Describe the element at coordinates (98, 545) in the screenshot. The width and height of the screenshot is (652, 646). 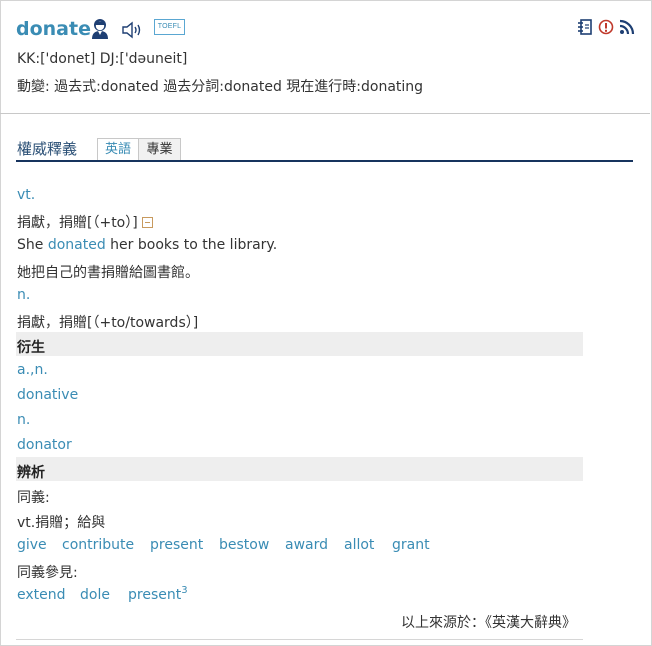
I see `synonym-link: contribute` at that location.